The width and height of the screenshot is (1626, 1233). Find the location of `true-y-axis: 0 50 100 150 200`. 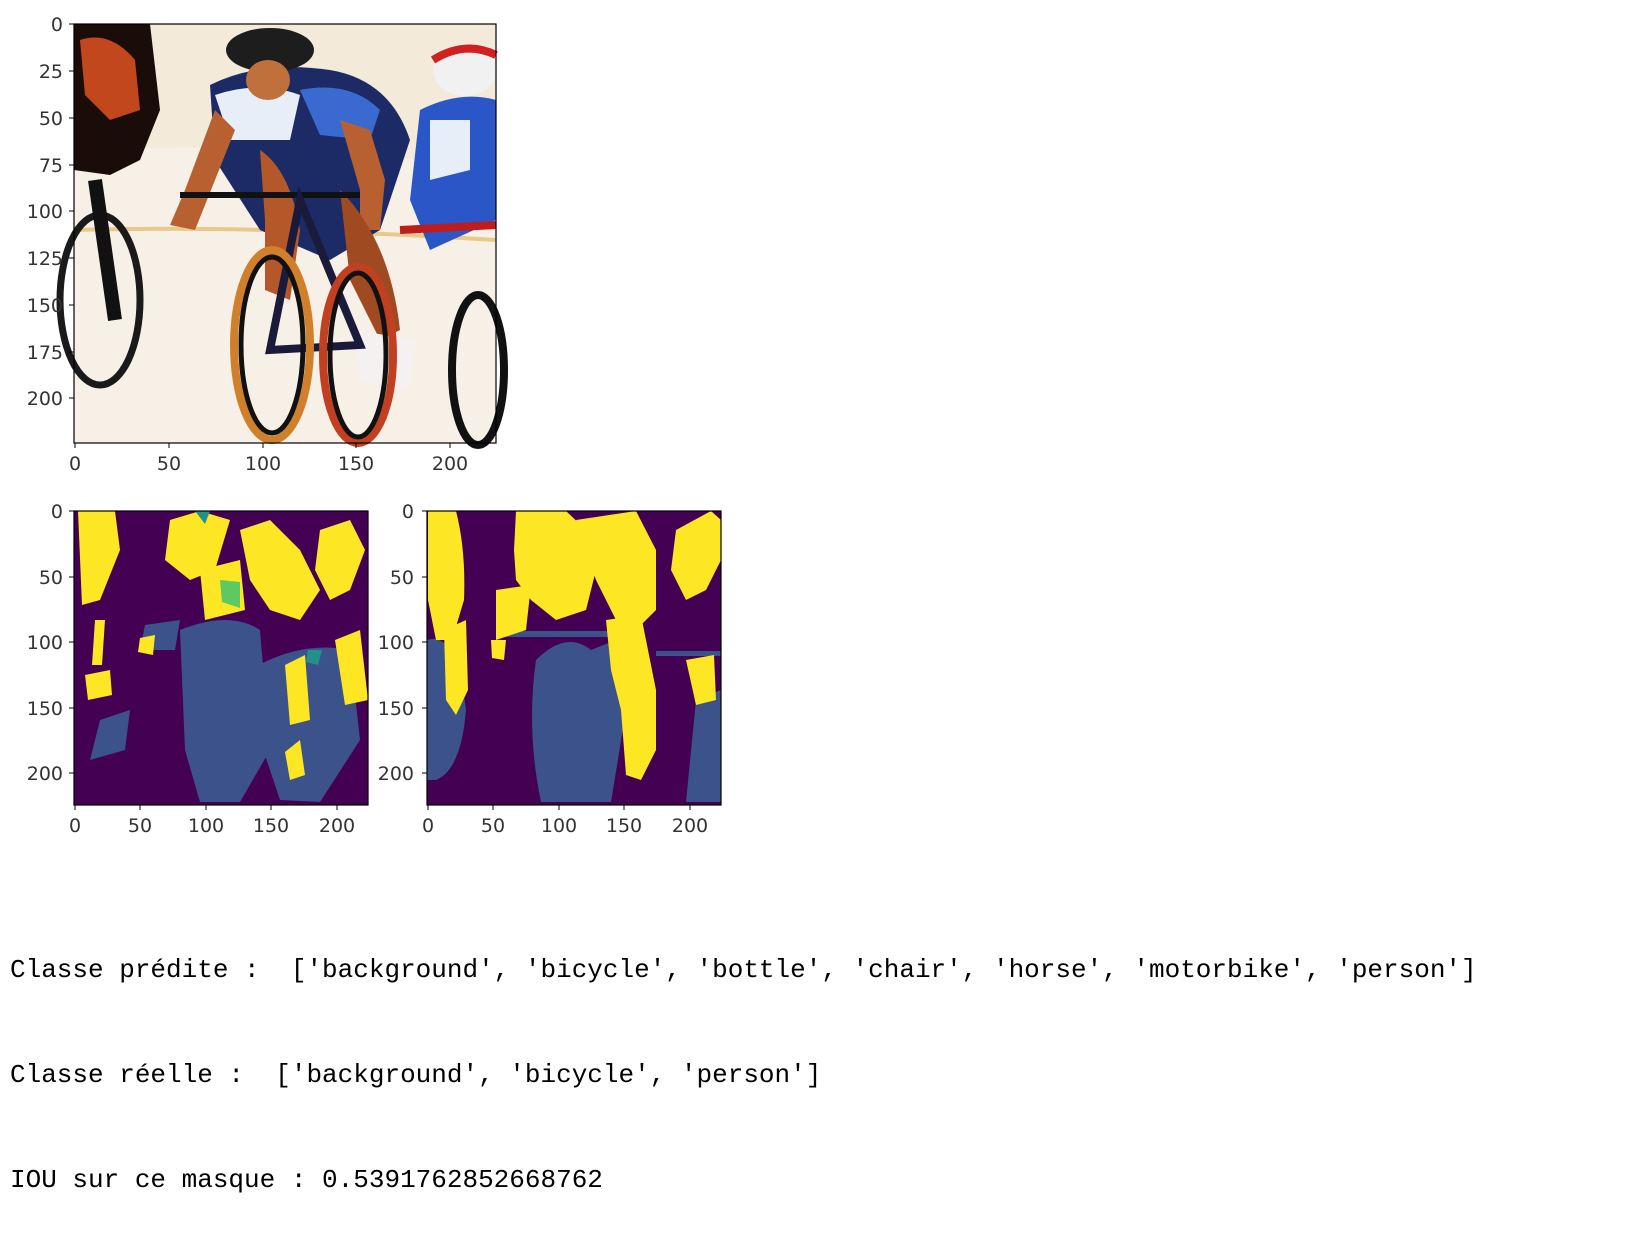

true-y-axis: 0 50 100 150 200 is located at coordinates (402, 643).